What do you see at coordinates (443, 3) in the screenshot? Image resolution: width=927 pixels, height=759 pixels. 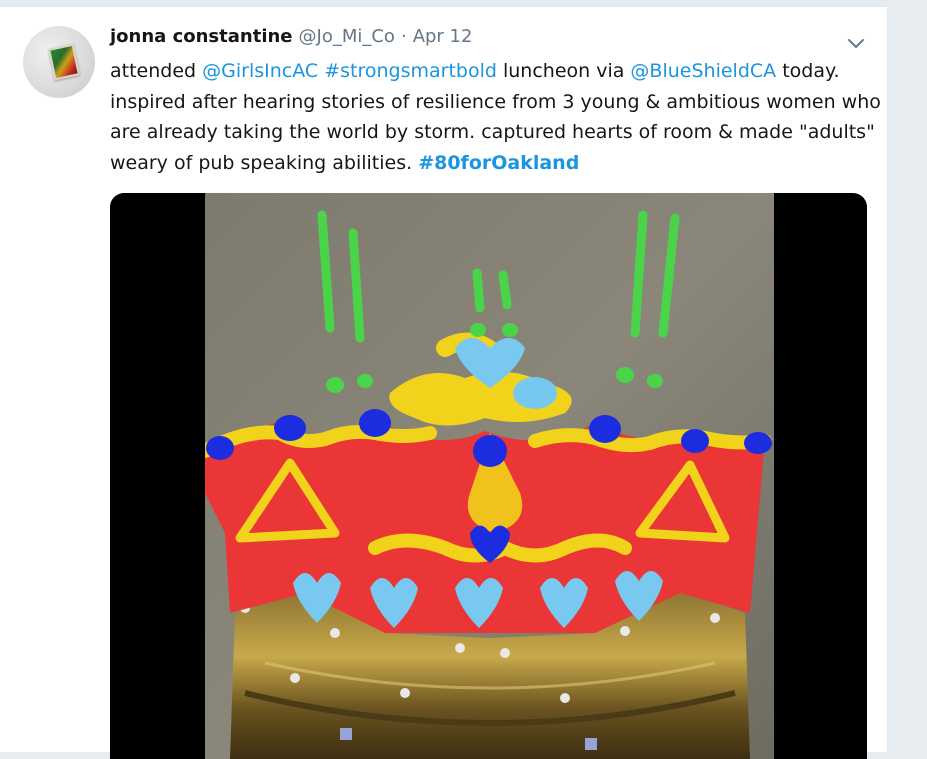 I see `timeline-top-border` at bounding box center [443, 3].